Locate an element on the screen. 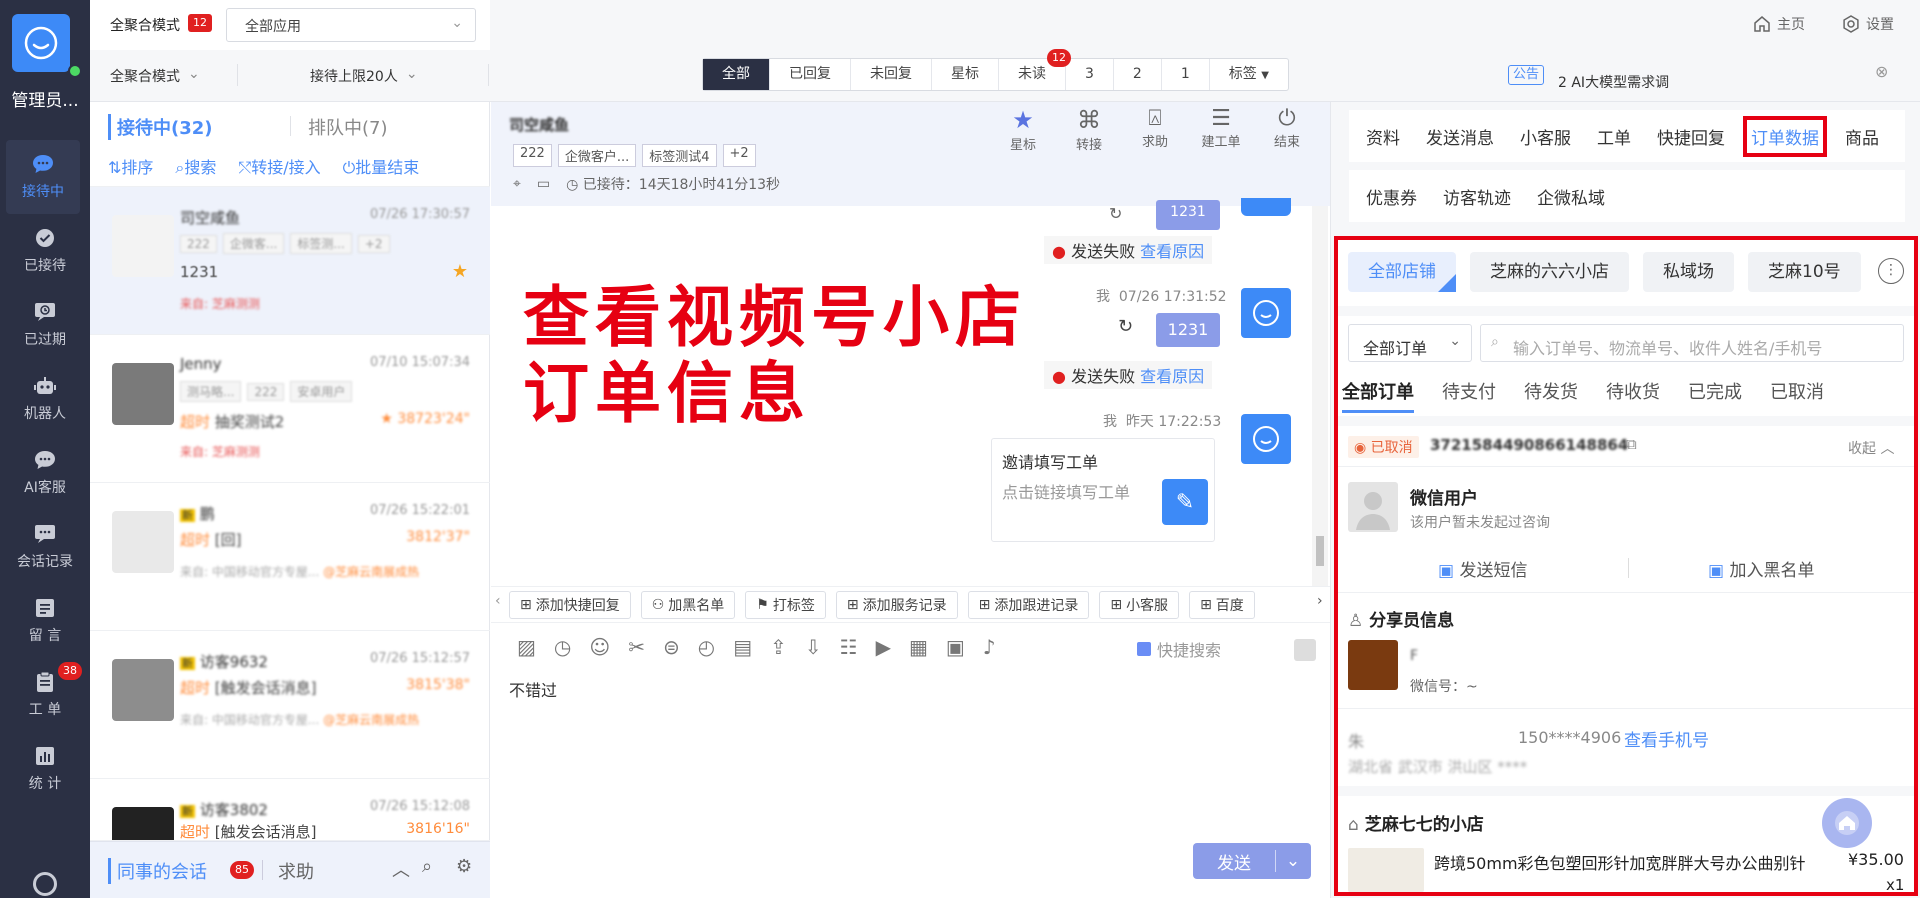  chevron-left-icon: ‹ is located at coordinates (498, 601).